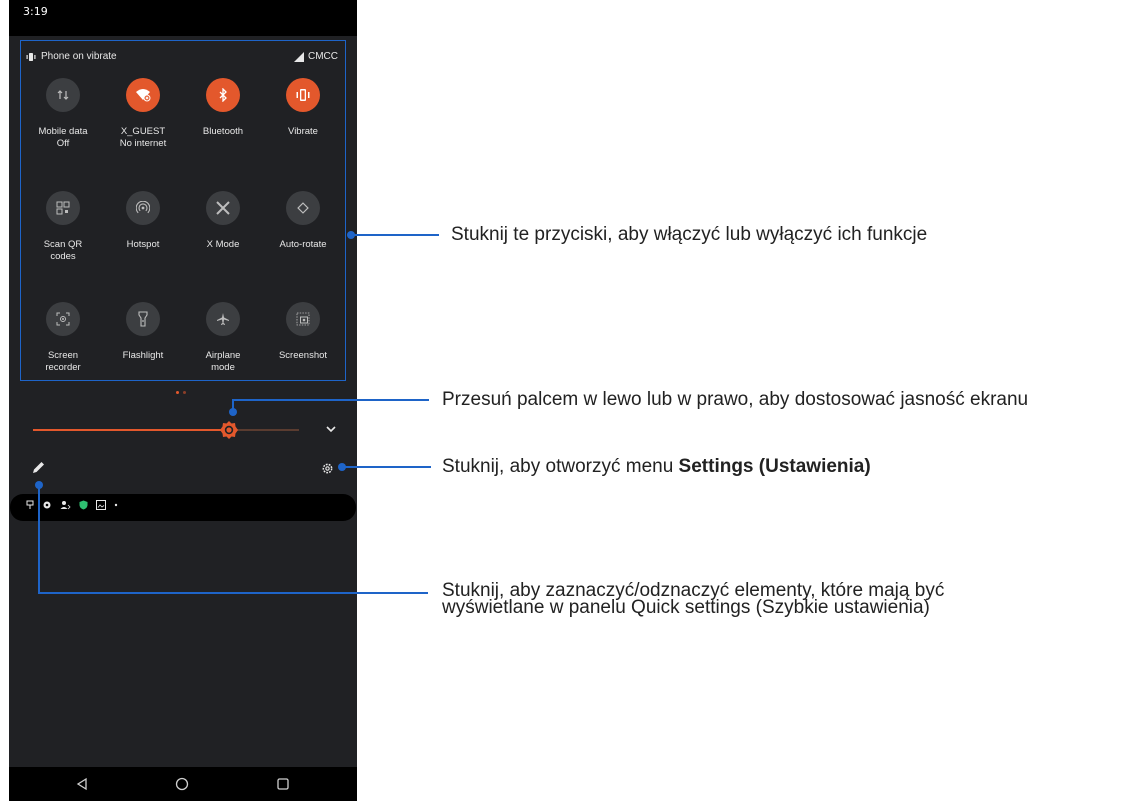 The width and height of the screenshot is (1131, 801). Describe the element at coordinates (63, 208) in the screenshot. I see `qr-code-icon` at that location.